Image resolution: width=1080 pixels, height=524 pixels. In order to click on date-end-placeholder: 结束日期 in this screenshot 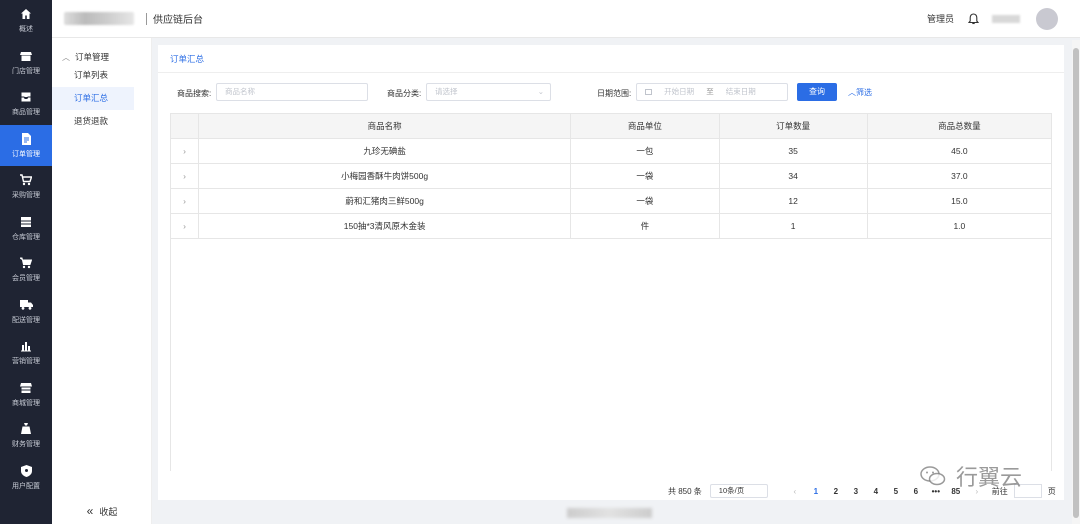, I will do `click(740, 91)`.